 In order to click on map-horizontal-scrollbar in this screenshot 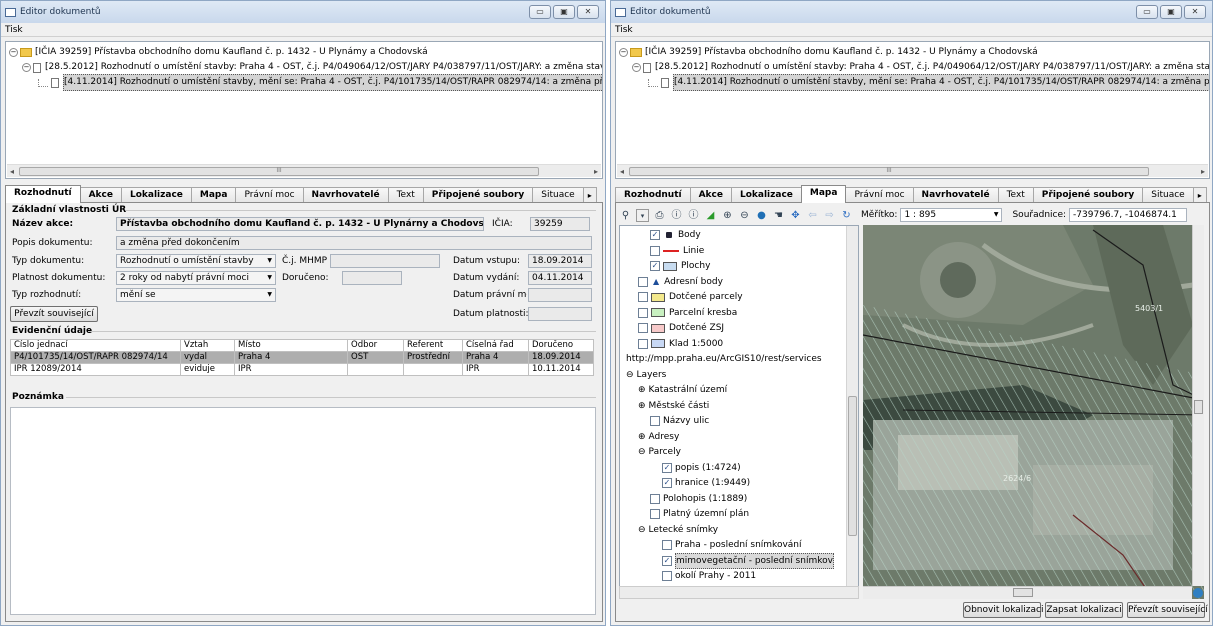, I will do `click(1027, 592)`.